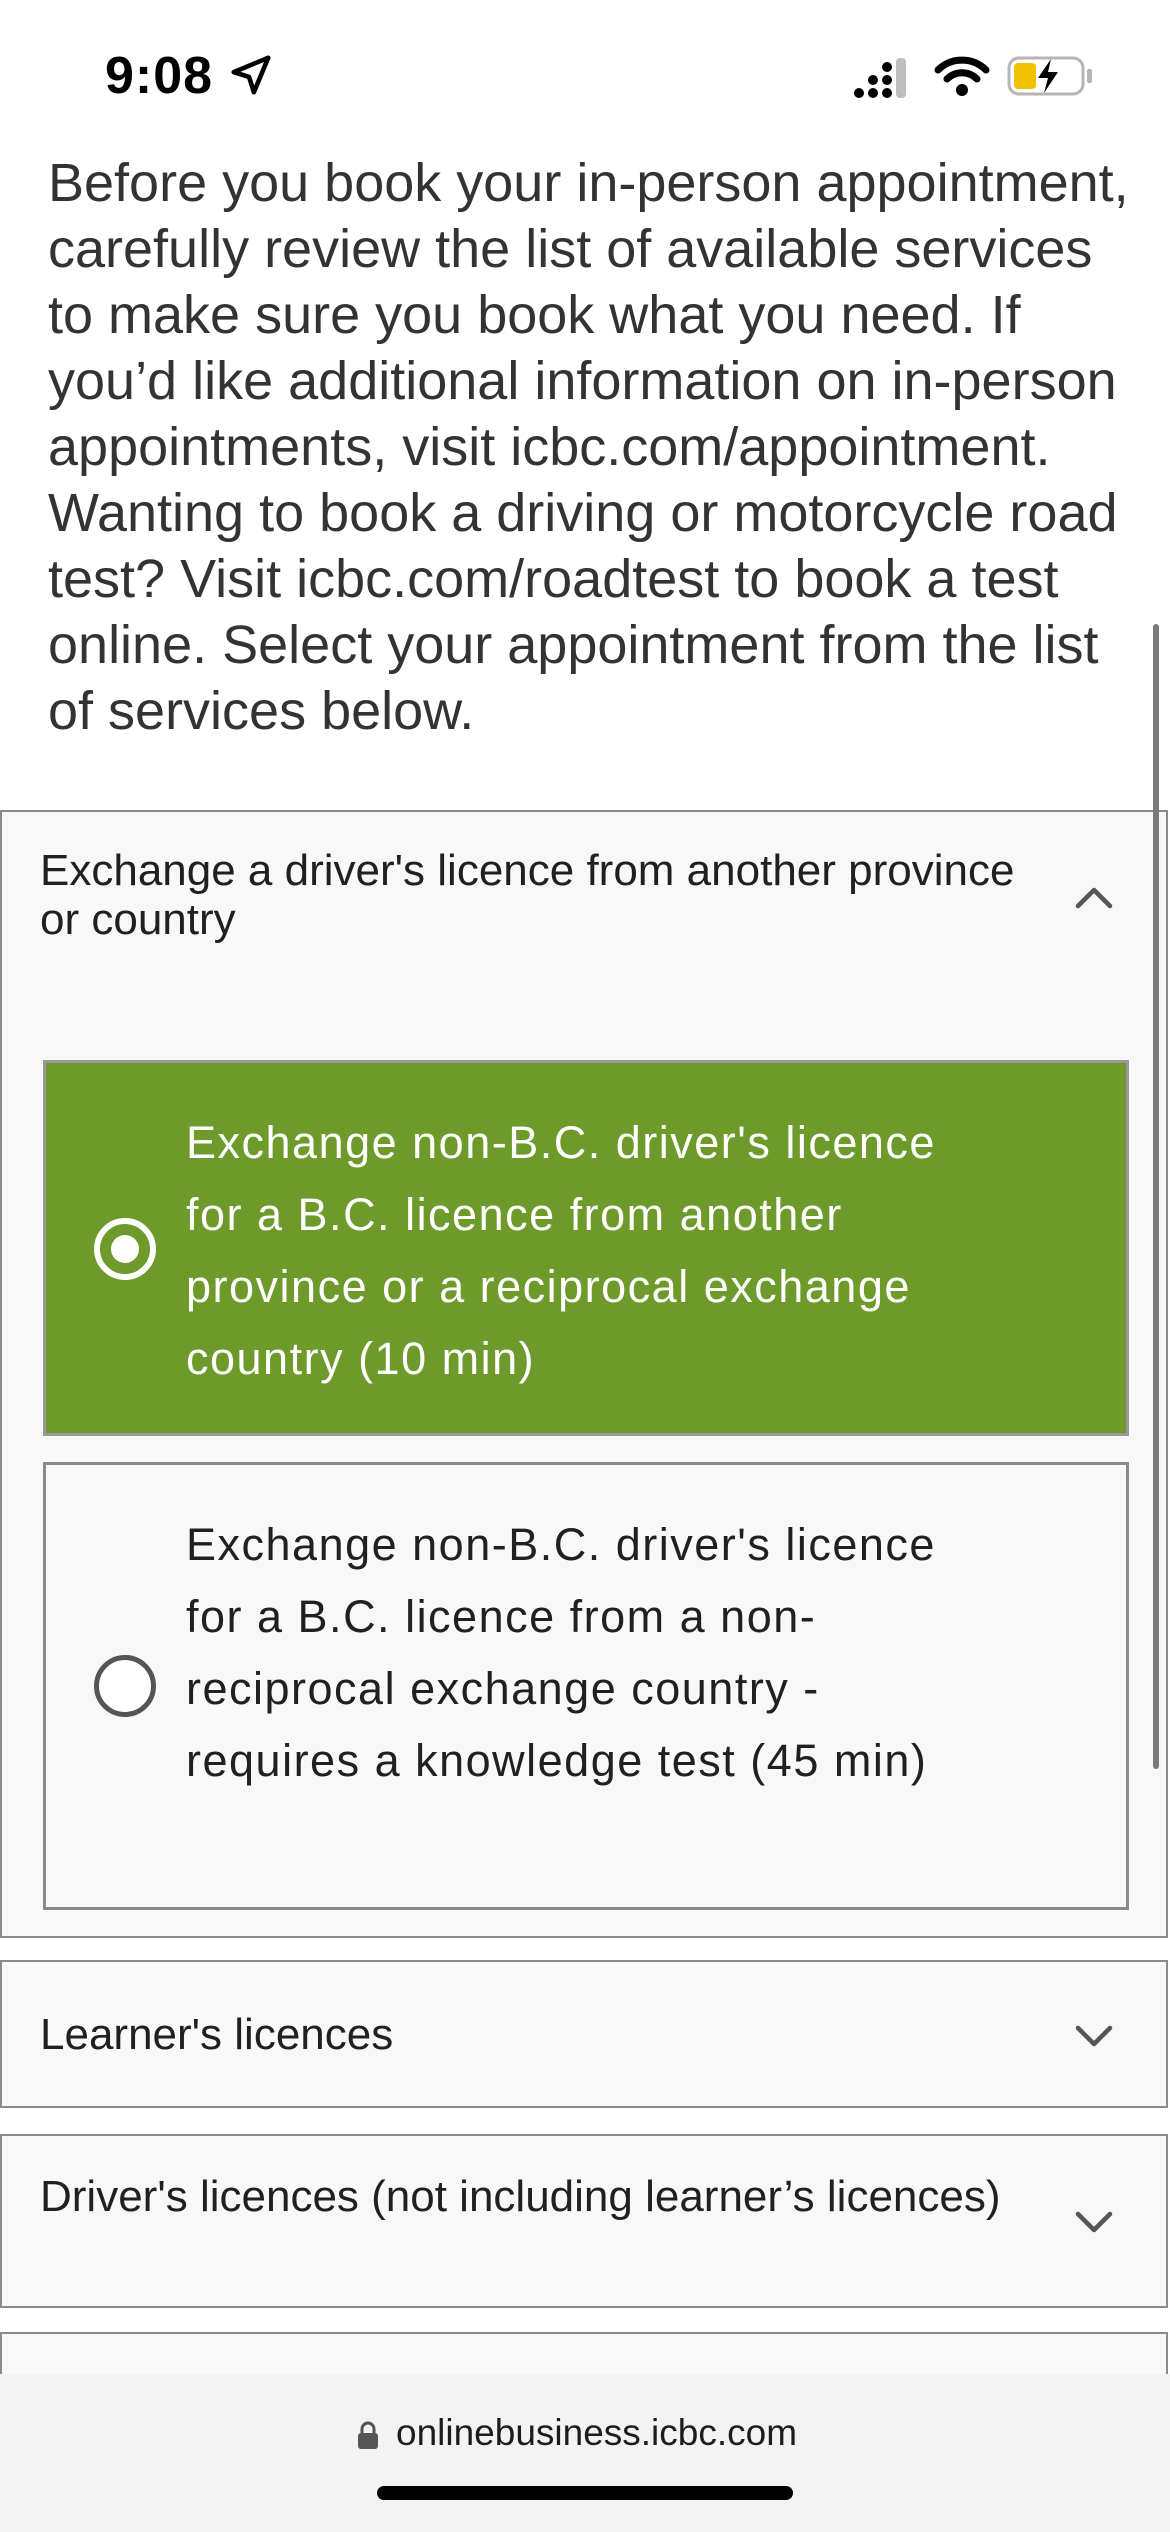 The width and height of the screenshot is (1170, 2532). I want to click on scrollbar, so click(1156, 1196).